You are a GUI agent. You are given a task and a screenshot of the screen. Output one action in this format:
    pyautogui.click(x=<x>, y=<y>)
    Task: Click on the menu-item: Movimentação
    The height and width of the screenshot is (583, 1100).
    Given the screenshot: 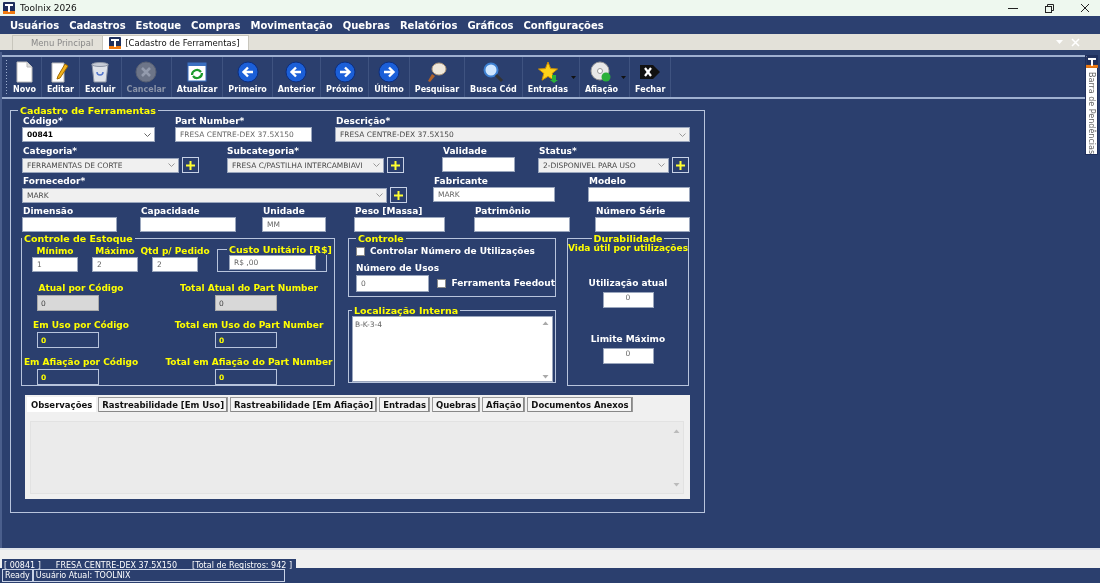 What is the action you would take?
    pyautogui.click(x=291, y=25)
    